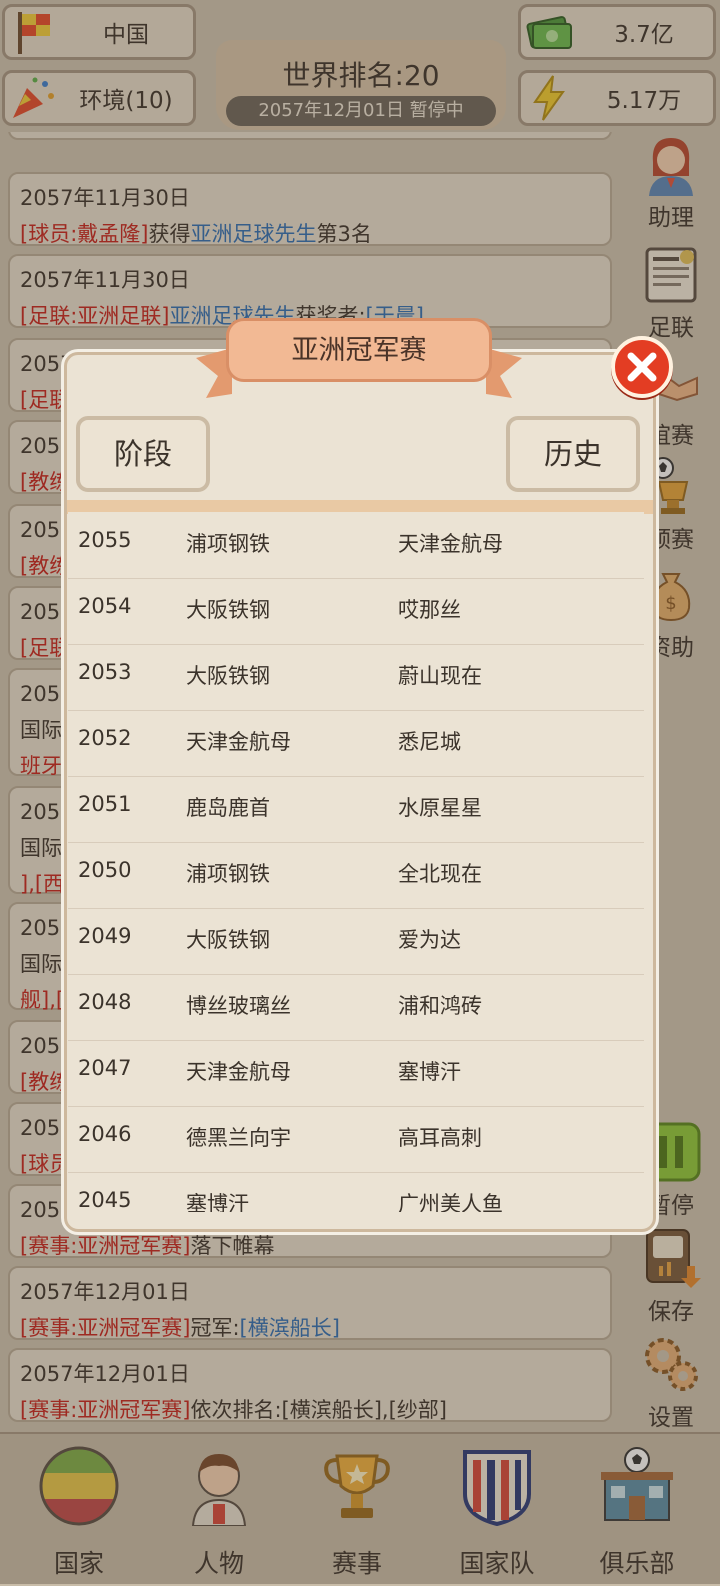 Image resolution: width=720 pixels, height=1586 pixels. What do you see at coordinates (143, 454) in the screenshot?
I see `stage-button: 阶段` at bounding box center [143, 454].